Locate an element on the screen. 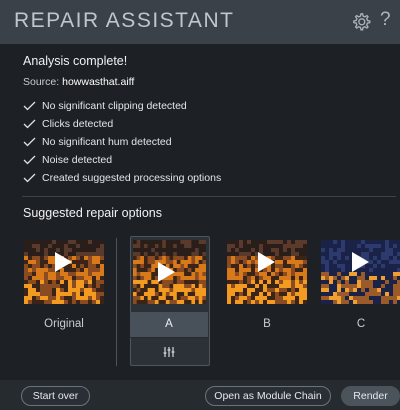  render-button: Render is located at coordinates (370, 396).